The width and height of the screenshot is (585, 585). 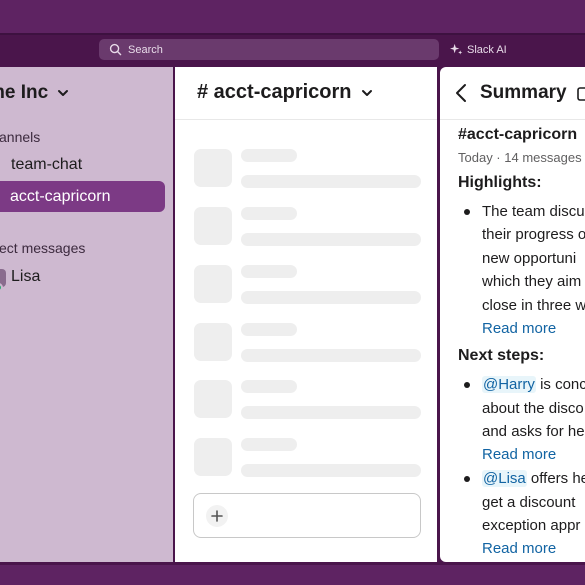 What do you see at coordinates (20, 137) in the screenshot?
I see `channels-section-header: annels` at bounding box center [20, 137].